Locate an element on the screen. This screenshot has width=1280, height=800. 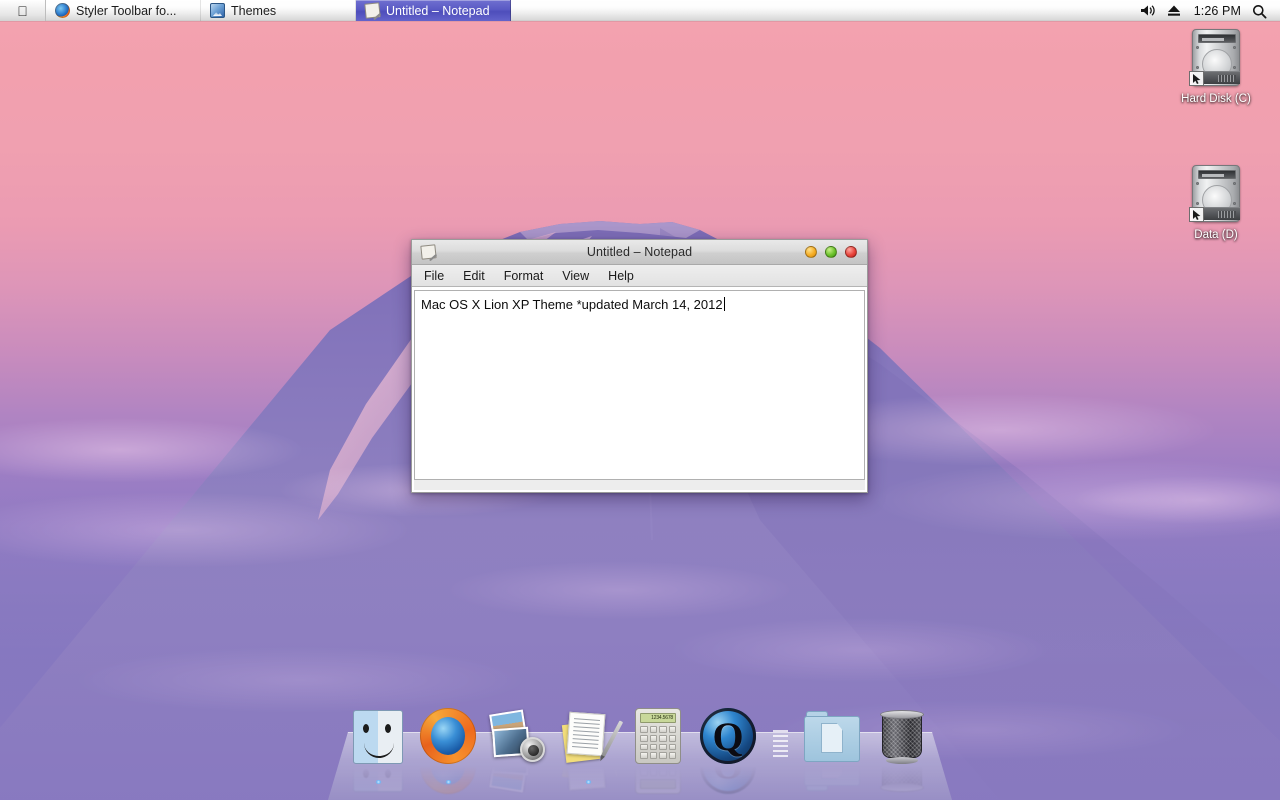
dock-item-calculator: 1234.5678 is located at coordinates (658, 750).